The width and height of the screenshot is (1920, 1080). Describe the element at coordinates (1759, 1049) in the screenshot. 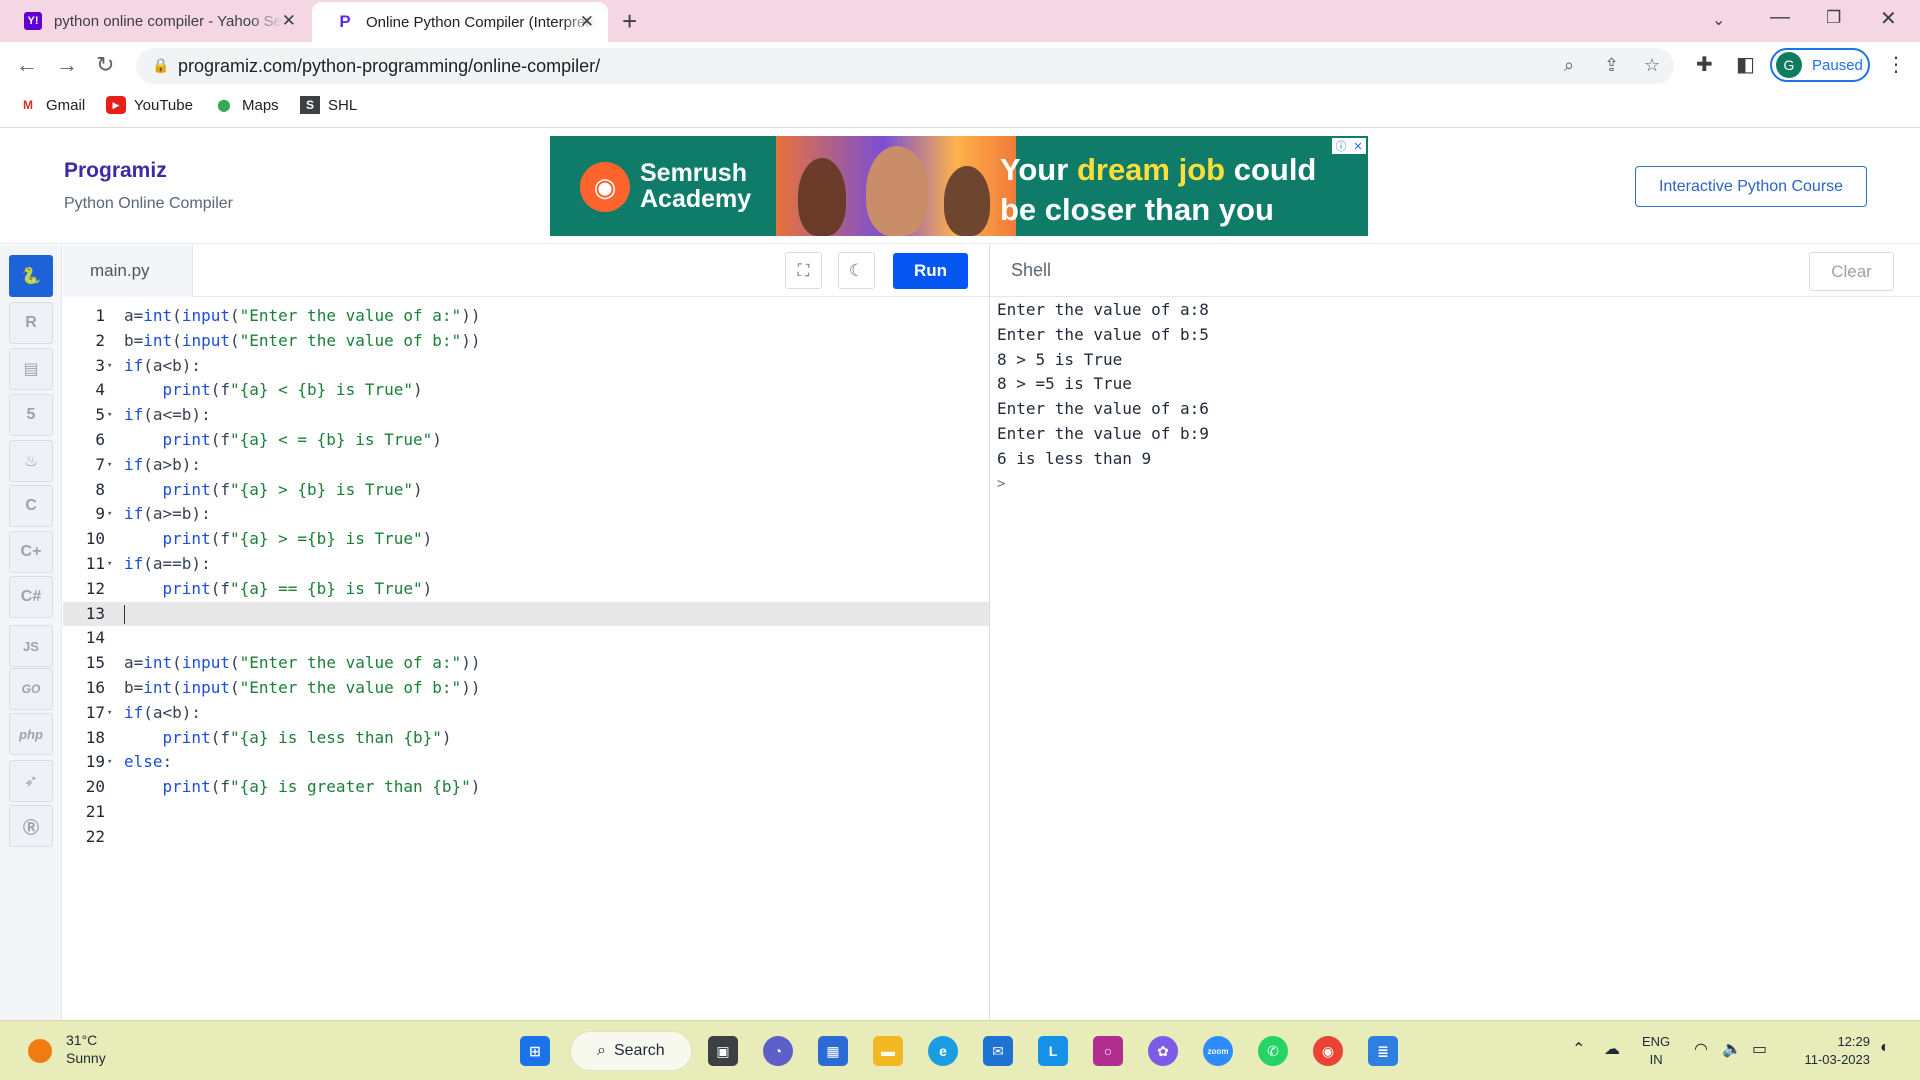

I see `battery-icon: ▭` at that location.